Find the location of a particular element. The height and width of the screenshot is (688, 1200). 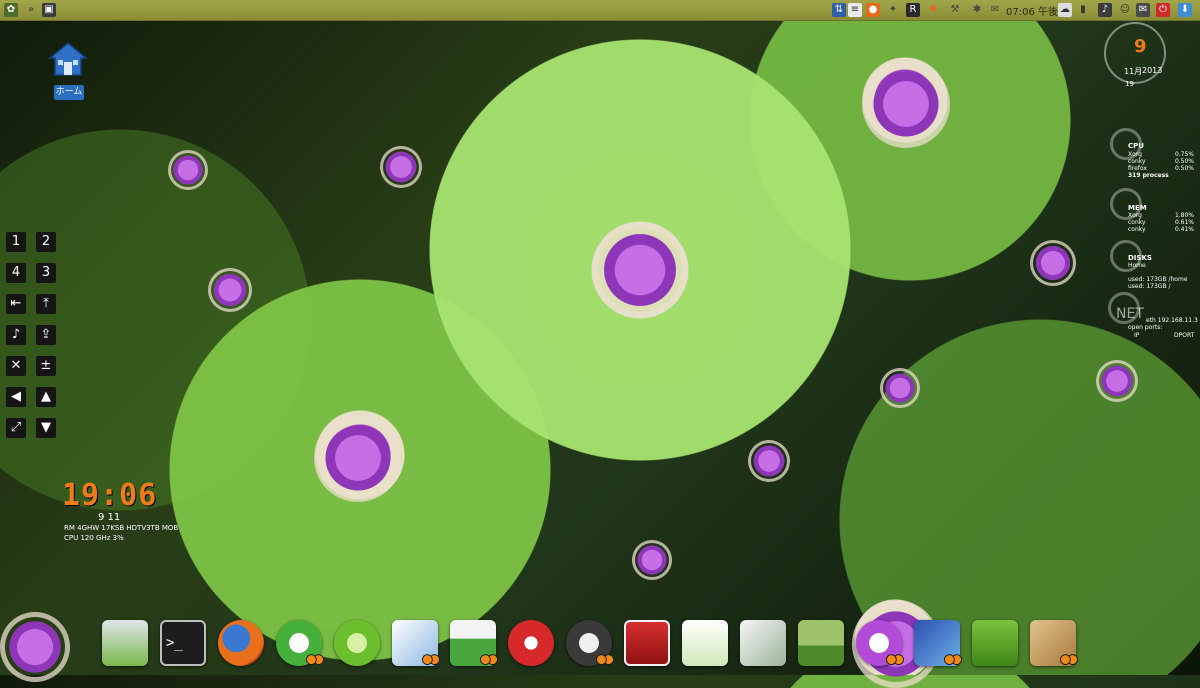

mem-title: MEM is located at coordinates (1137, 208).